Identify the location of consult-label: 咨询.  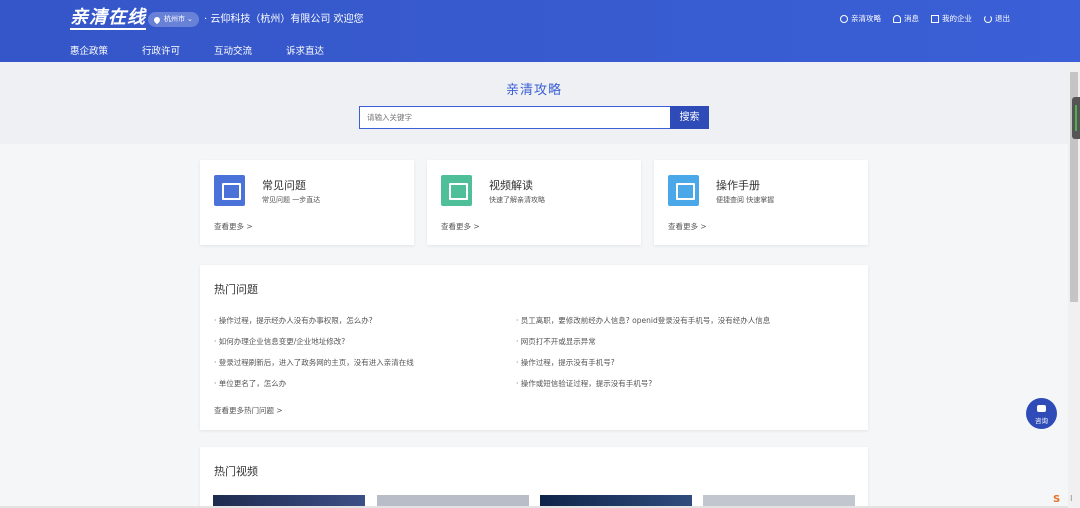
(1041, 421).